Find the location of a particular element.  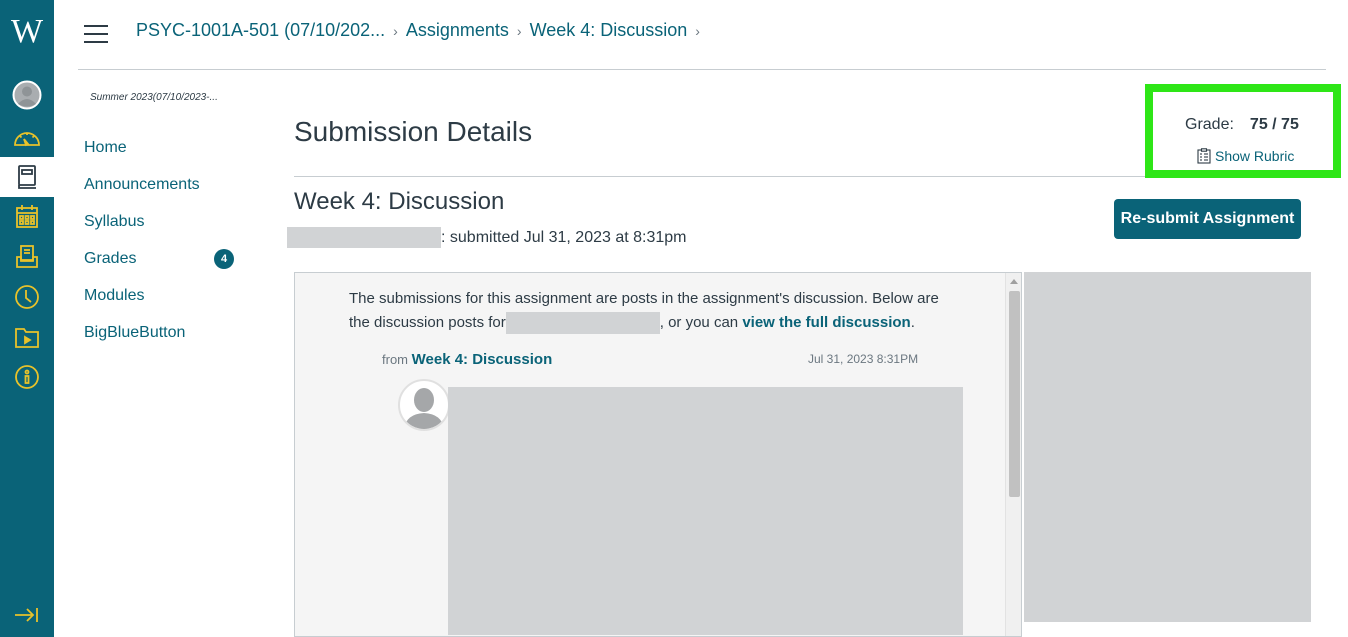

post-source: from Week 4: Discussion is located at coordinates (467, 359).